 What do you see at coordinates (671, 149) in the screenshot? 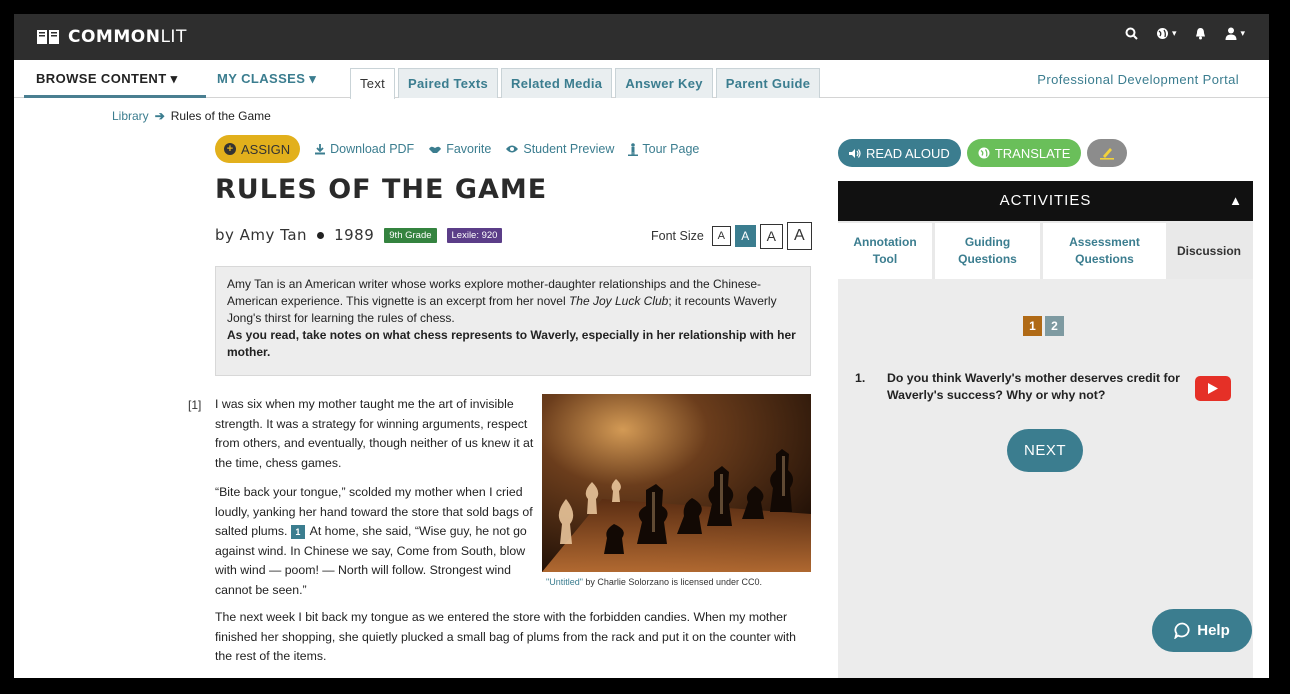
I see `tour-page-label: Tour Page` at bounding box center [671, 149].